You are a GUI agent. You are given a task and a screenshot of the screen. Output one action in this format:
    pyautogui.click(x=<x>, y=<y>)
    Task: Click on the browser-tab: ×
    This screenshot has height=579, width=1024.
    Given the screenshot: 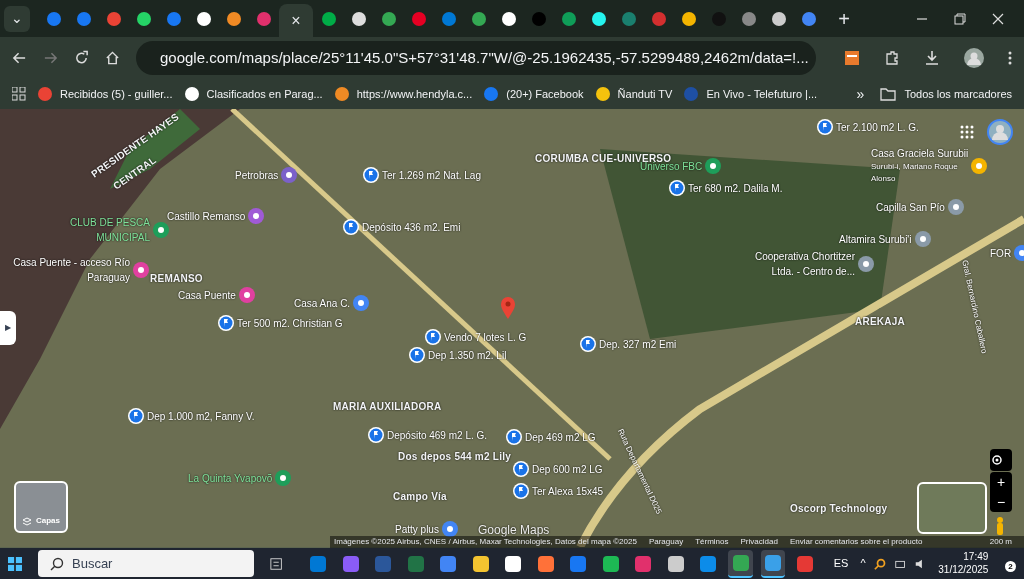 What is the action you would take?
    pyautogui.click(x=296, y=20)
    